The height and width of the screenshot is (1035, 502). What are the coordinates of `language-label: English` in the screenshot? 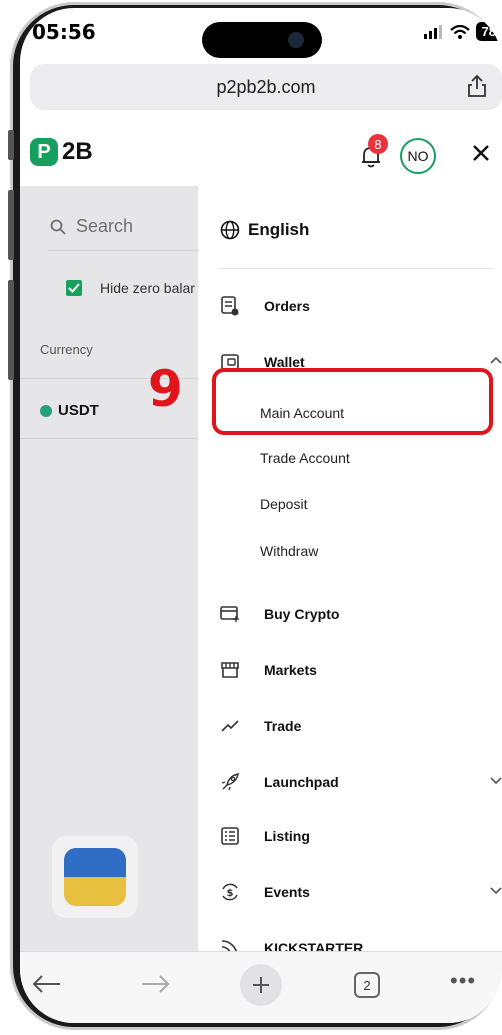 It's located at (279, 229).